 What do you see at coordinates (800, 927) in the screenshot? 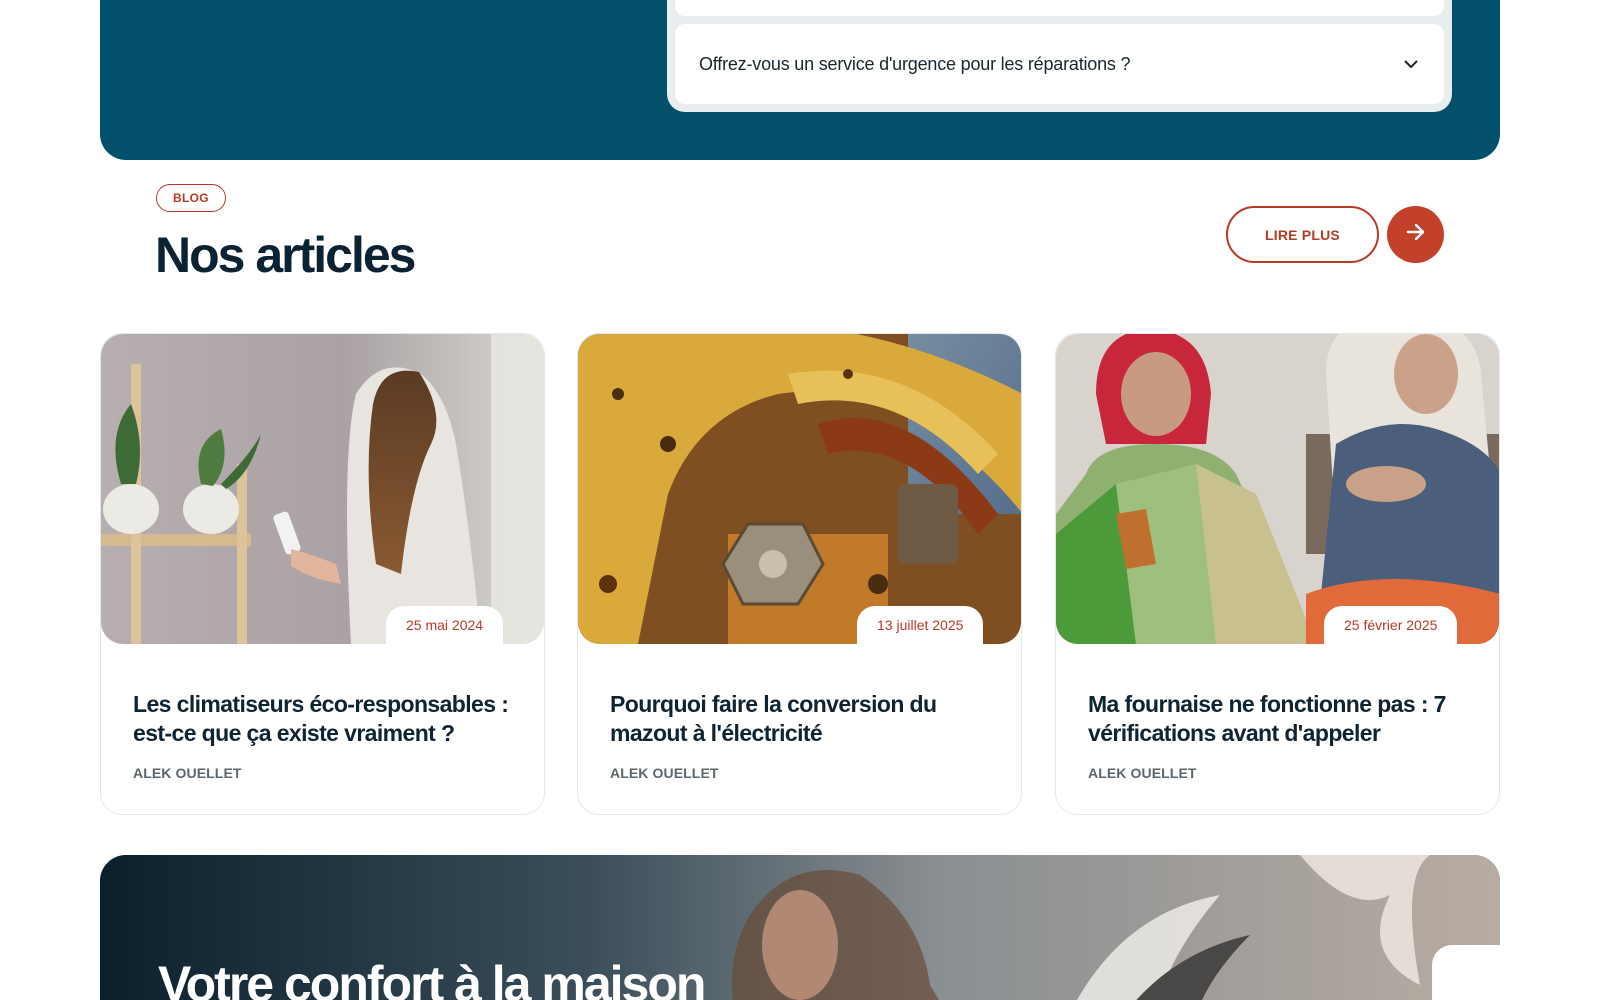
I see `hero-banner: Votre confort à la maison` at bounding box center [800, 927].